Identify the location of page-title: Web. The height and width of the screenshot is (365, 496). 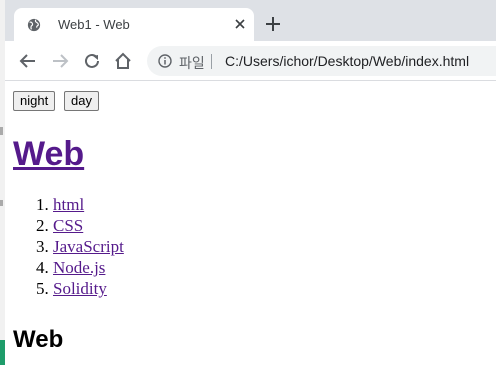
(48, 154).